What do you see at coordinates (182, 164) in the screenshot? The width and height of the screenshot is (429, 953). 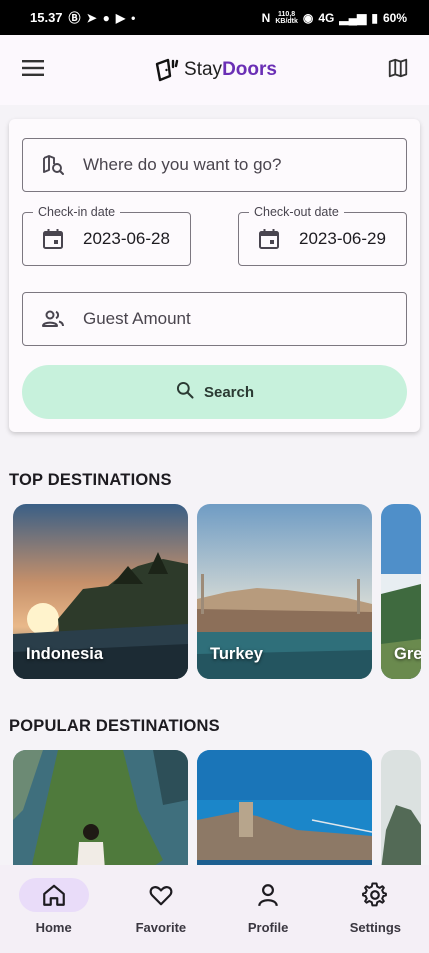 I see `destination-placeholder: Where do you want to go?` at bounding box center [182, 164].